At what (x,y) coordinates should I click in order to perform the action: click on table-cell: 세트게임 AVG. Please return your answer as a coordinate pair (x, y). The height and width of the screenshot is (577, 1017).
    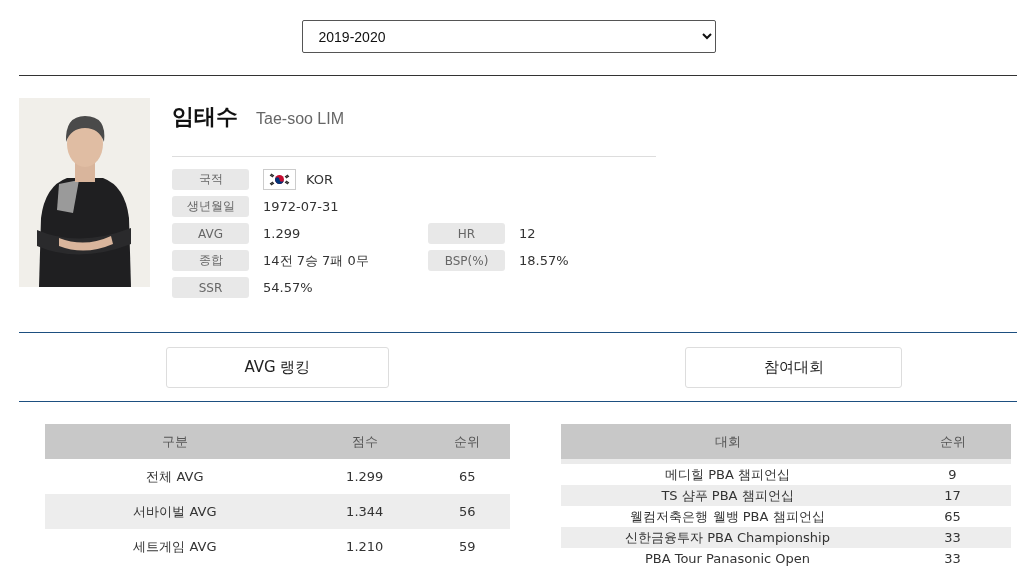
    Looking at the image, I should click on (175, 546).